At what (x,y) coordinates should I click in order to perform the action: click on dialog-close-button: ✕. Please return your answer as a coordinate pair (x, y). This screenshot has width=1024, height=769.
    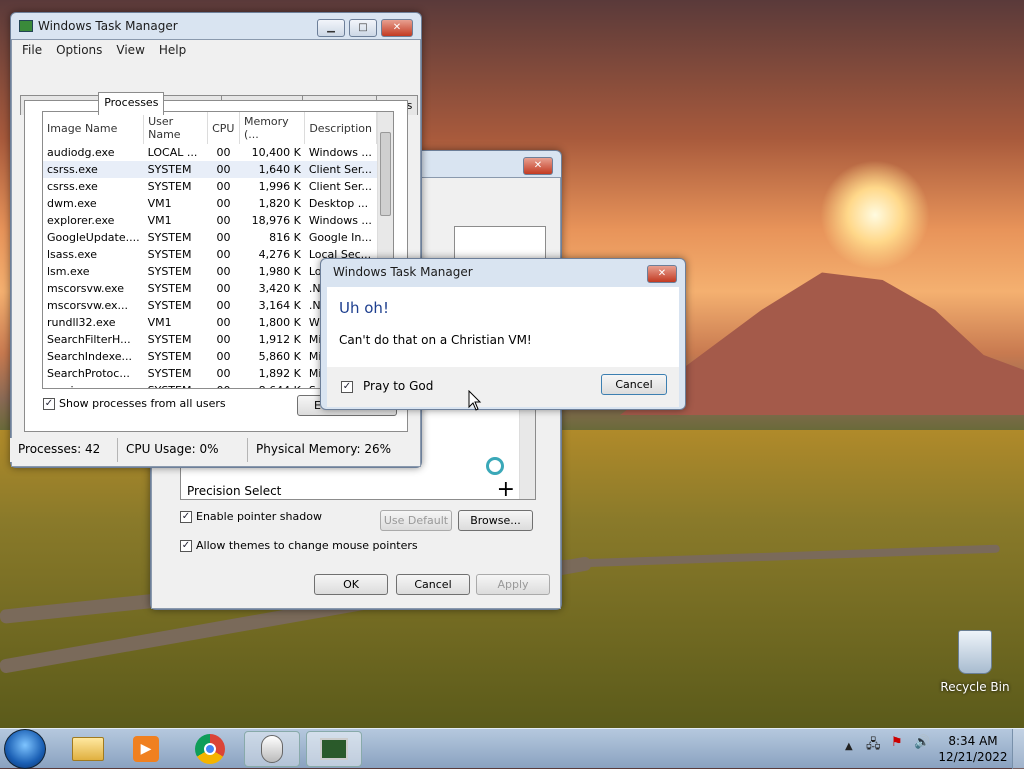
    Looking at the image, I should click on (662, 274).